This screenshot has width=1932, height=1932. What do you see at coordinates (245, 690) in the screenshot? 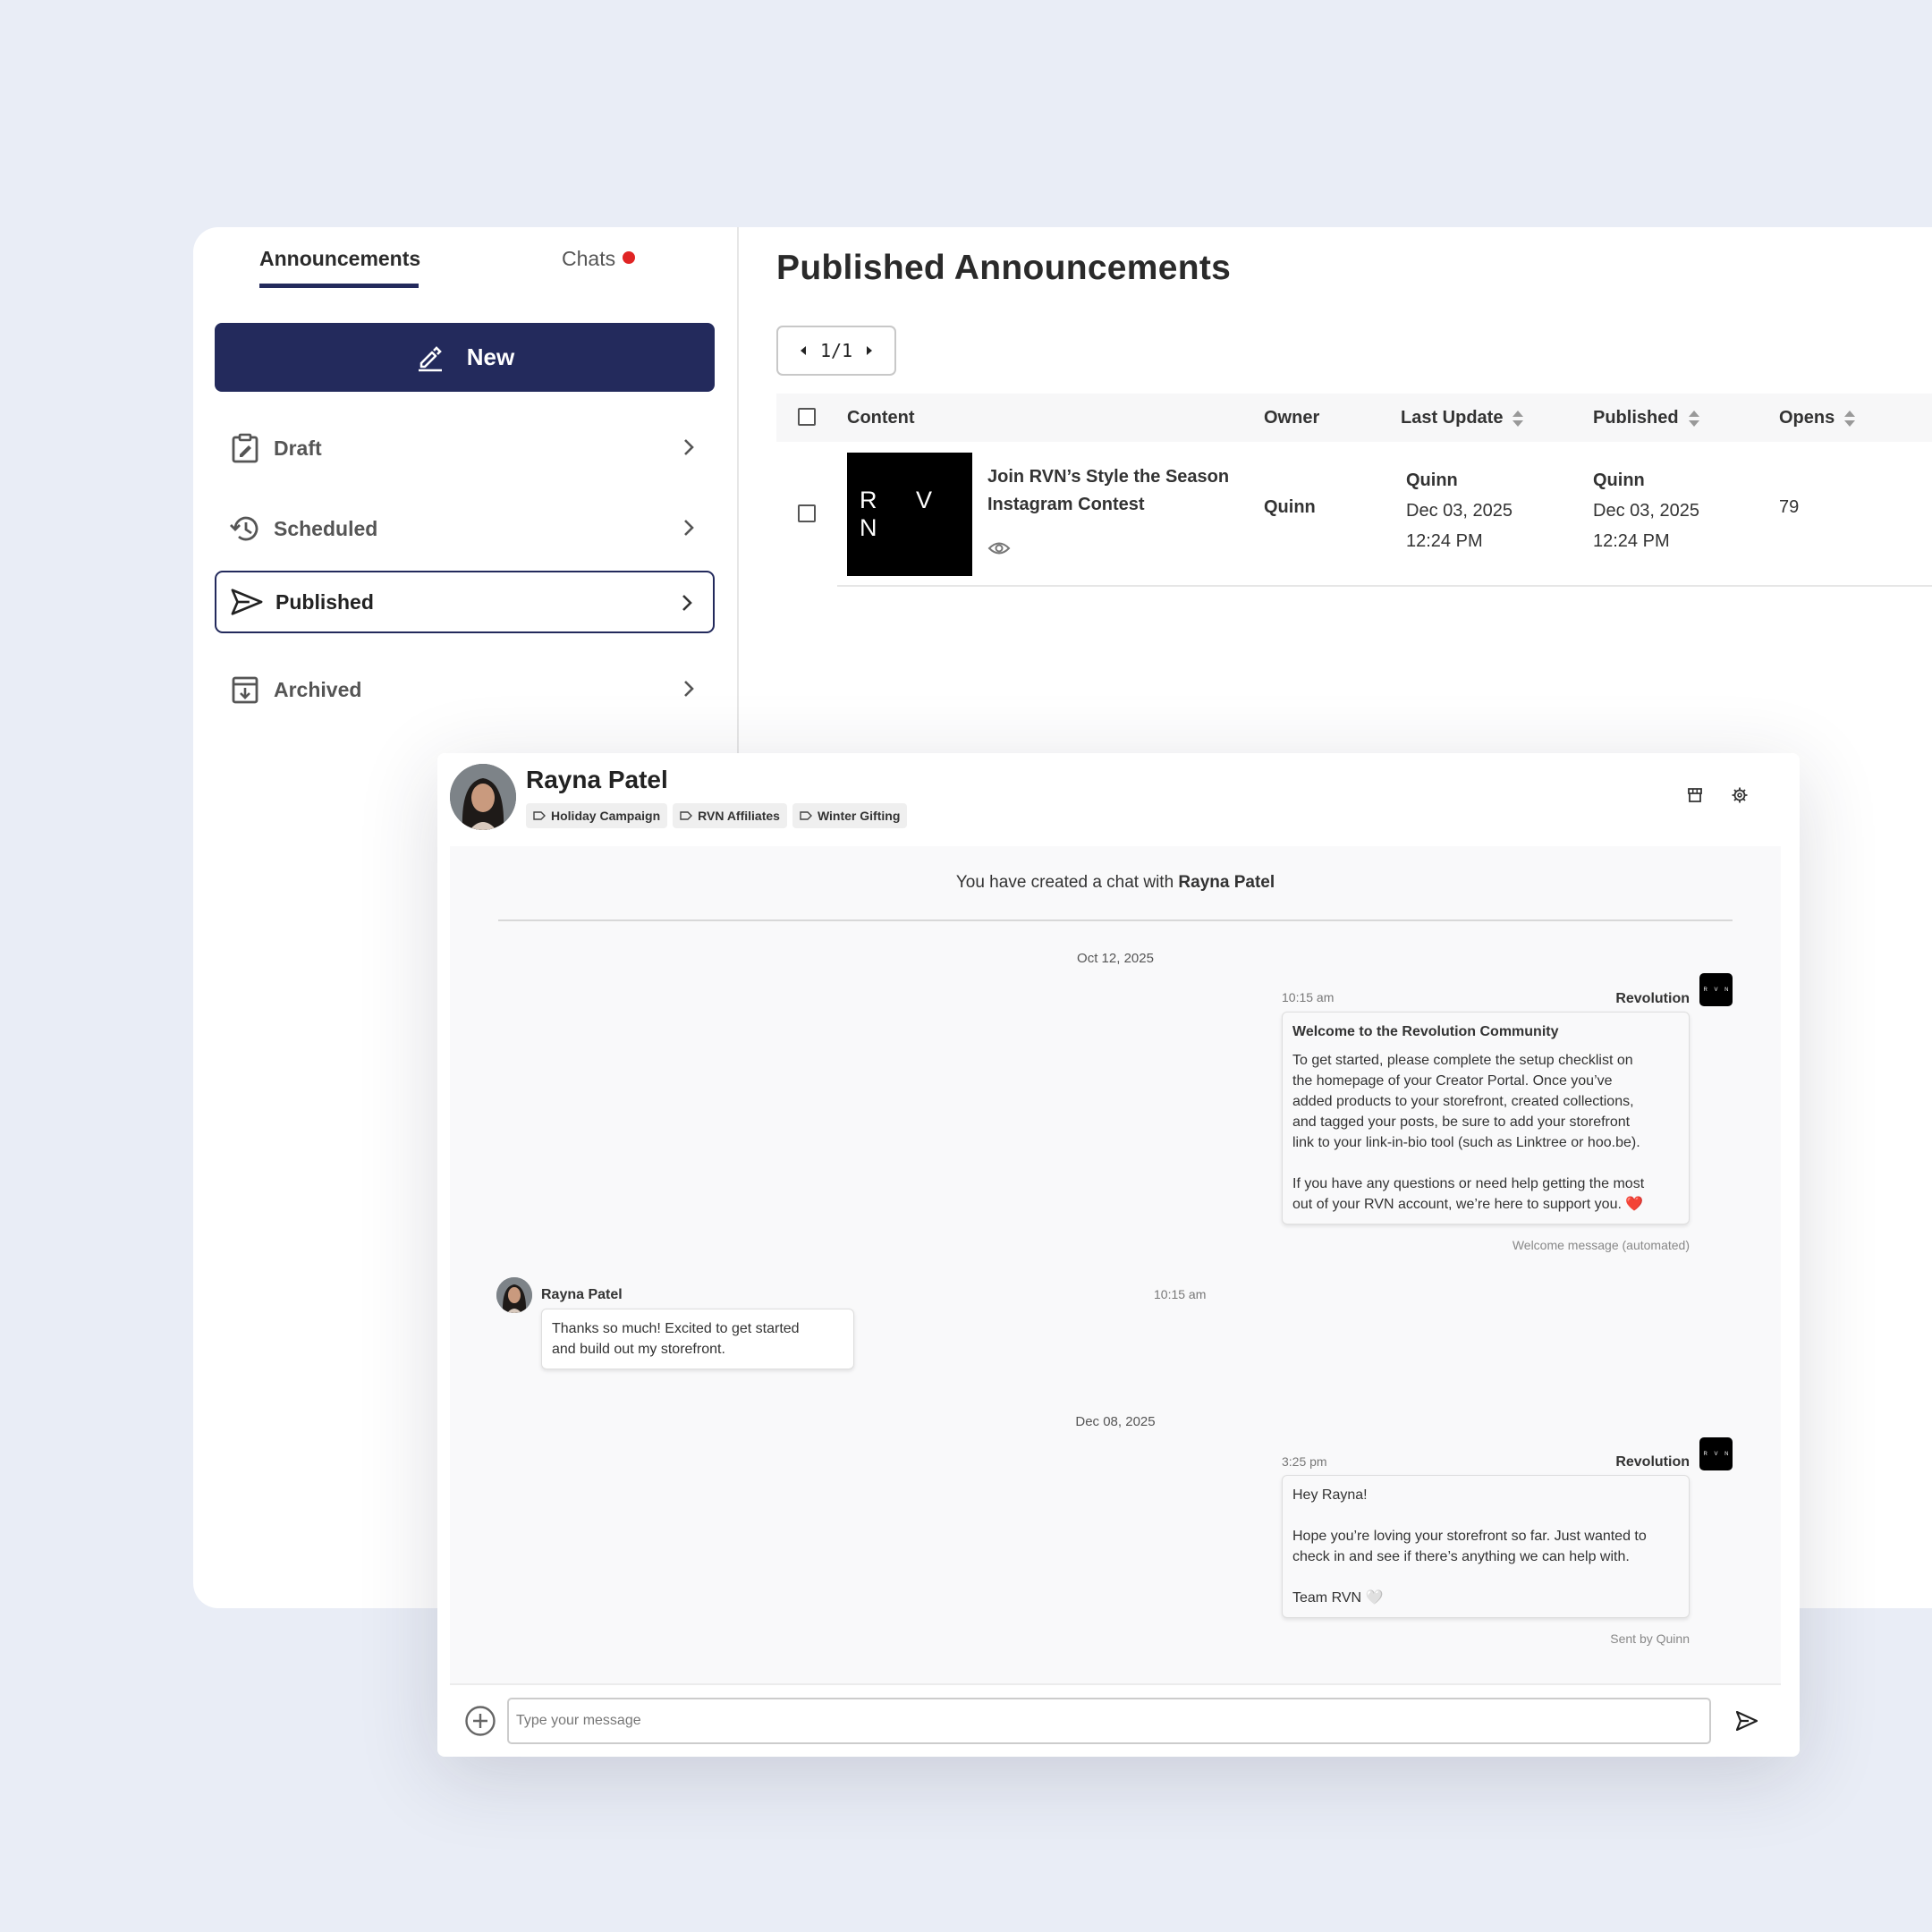
I see `archive-icon` at bounding box center [245, 690].